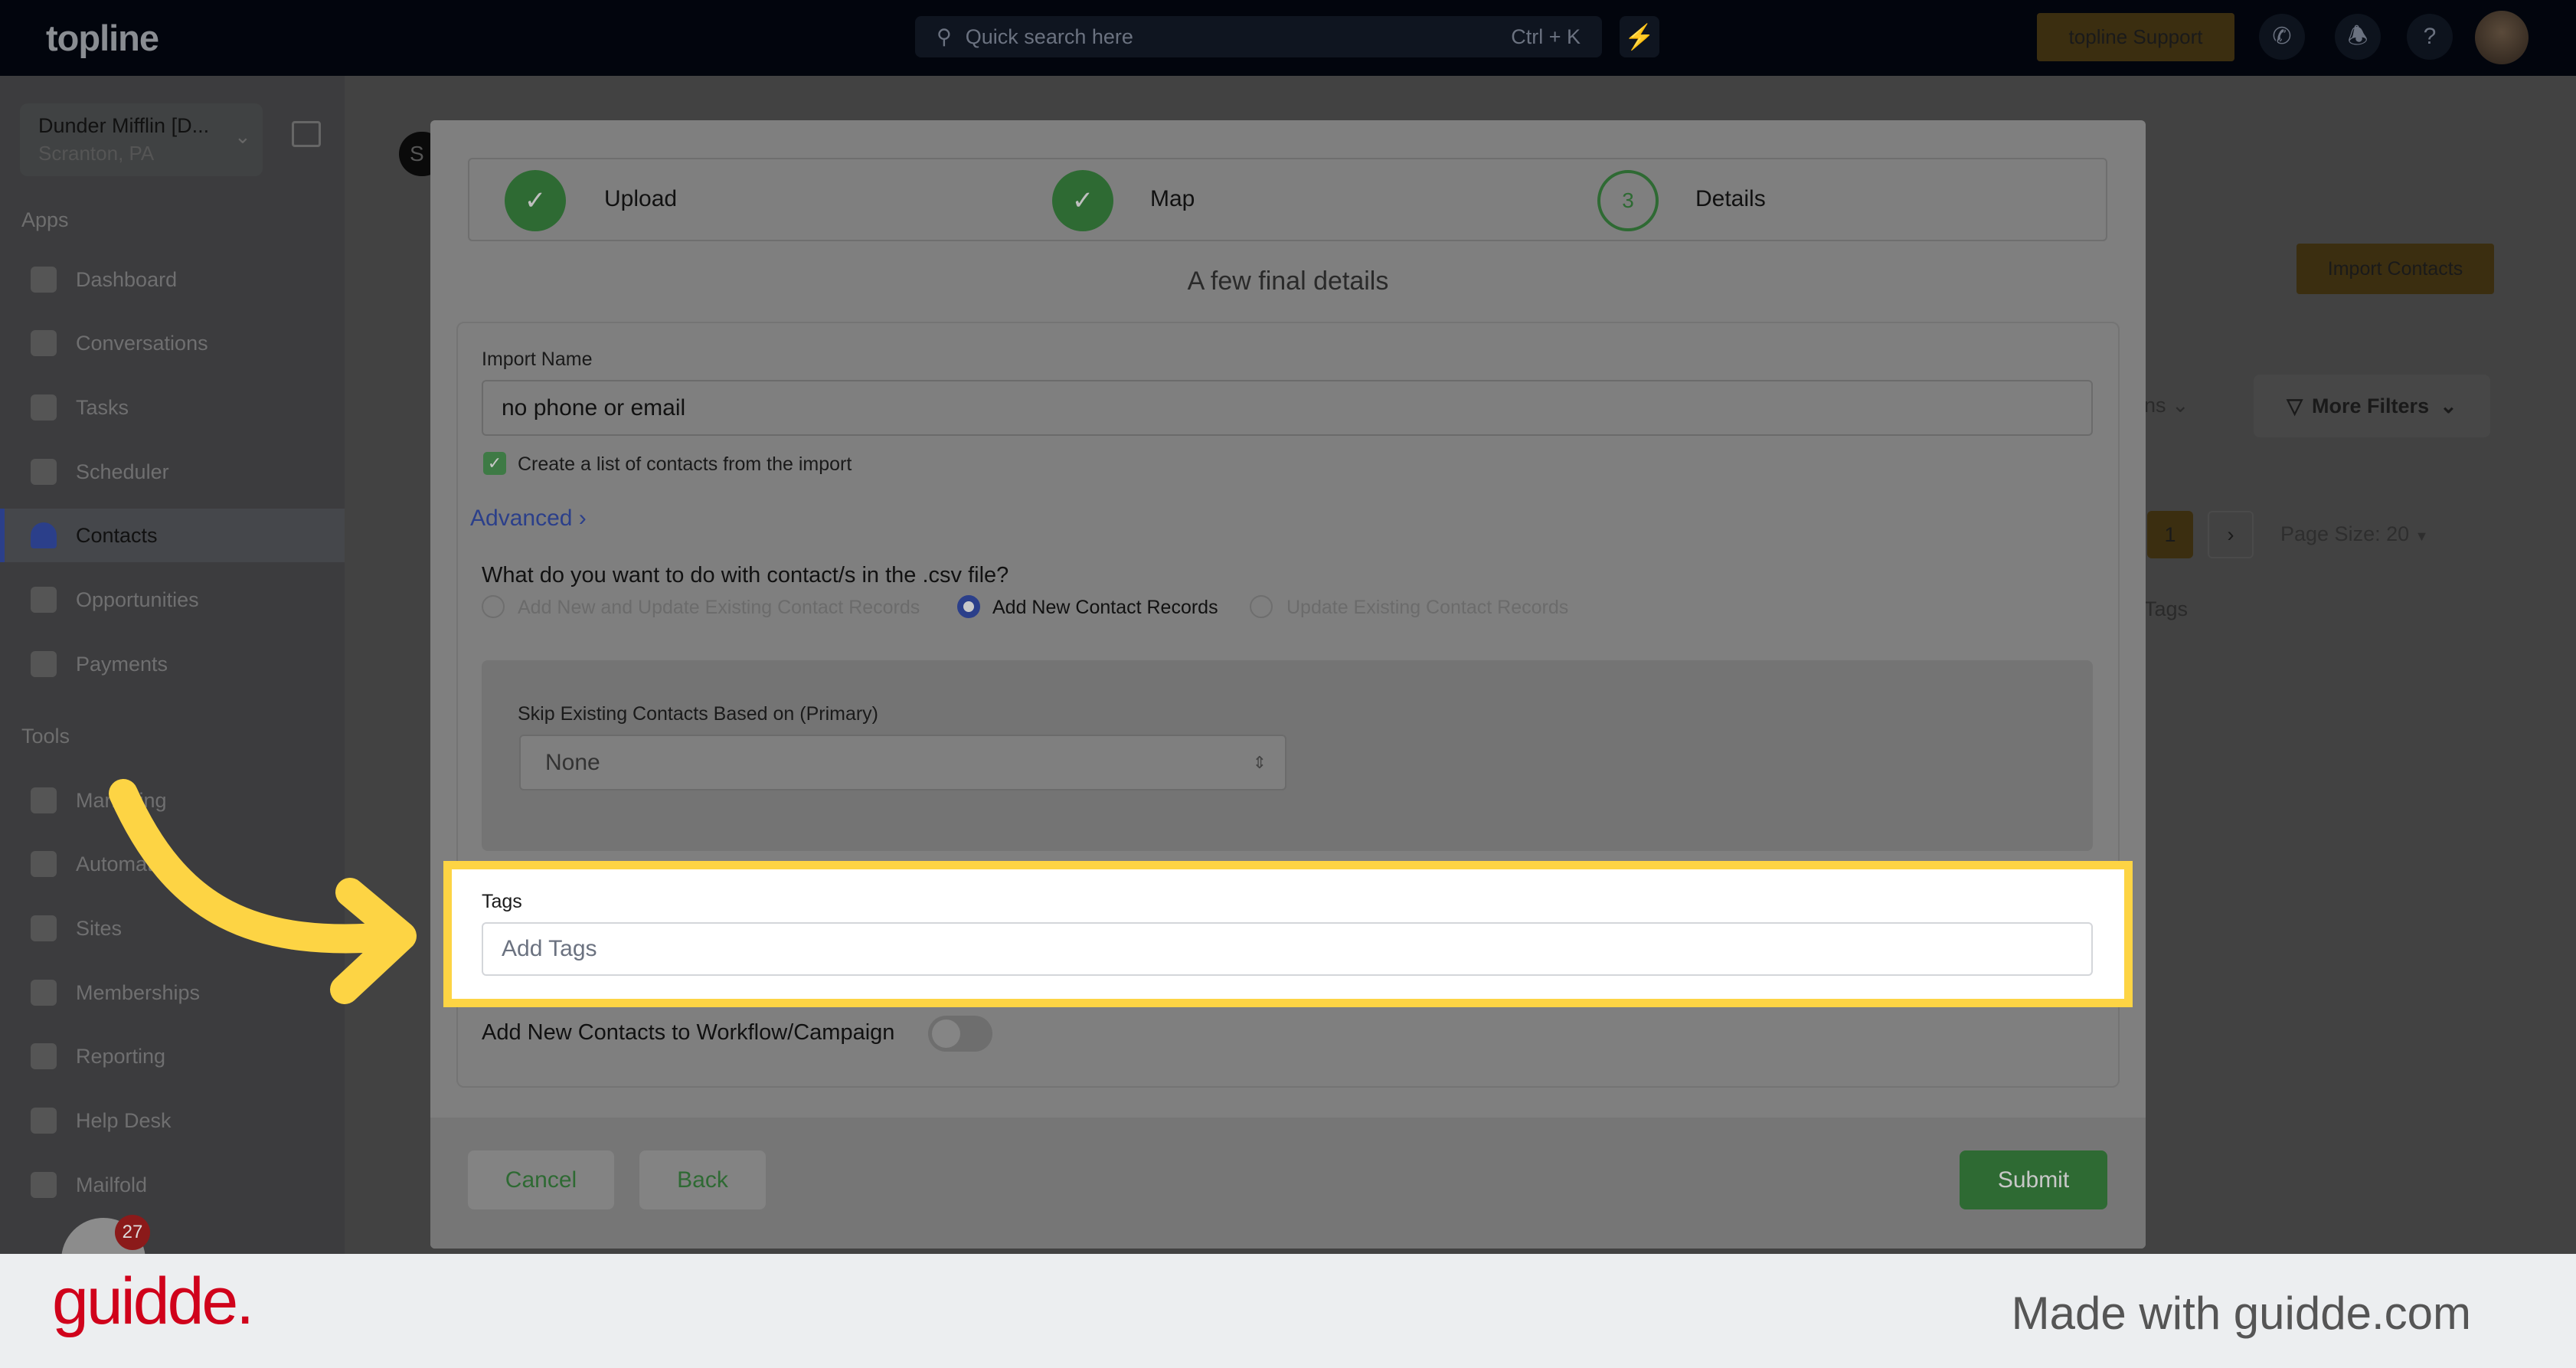 This screenshot has width=2576, height=1368. What do you see at coordinates (153, 1301) in the screenshot?
I see `guidde-logo: guidde.` at bounding box center [153, 1301].